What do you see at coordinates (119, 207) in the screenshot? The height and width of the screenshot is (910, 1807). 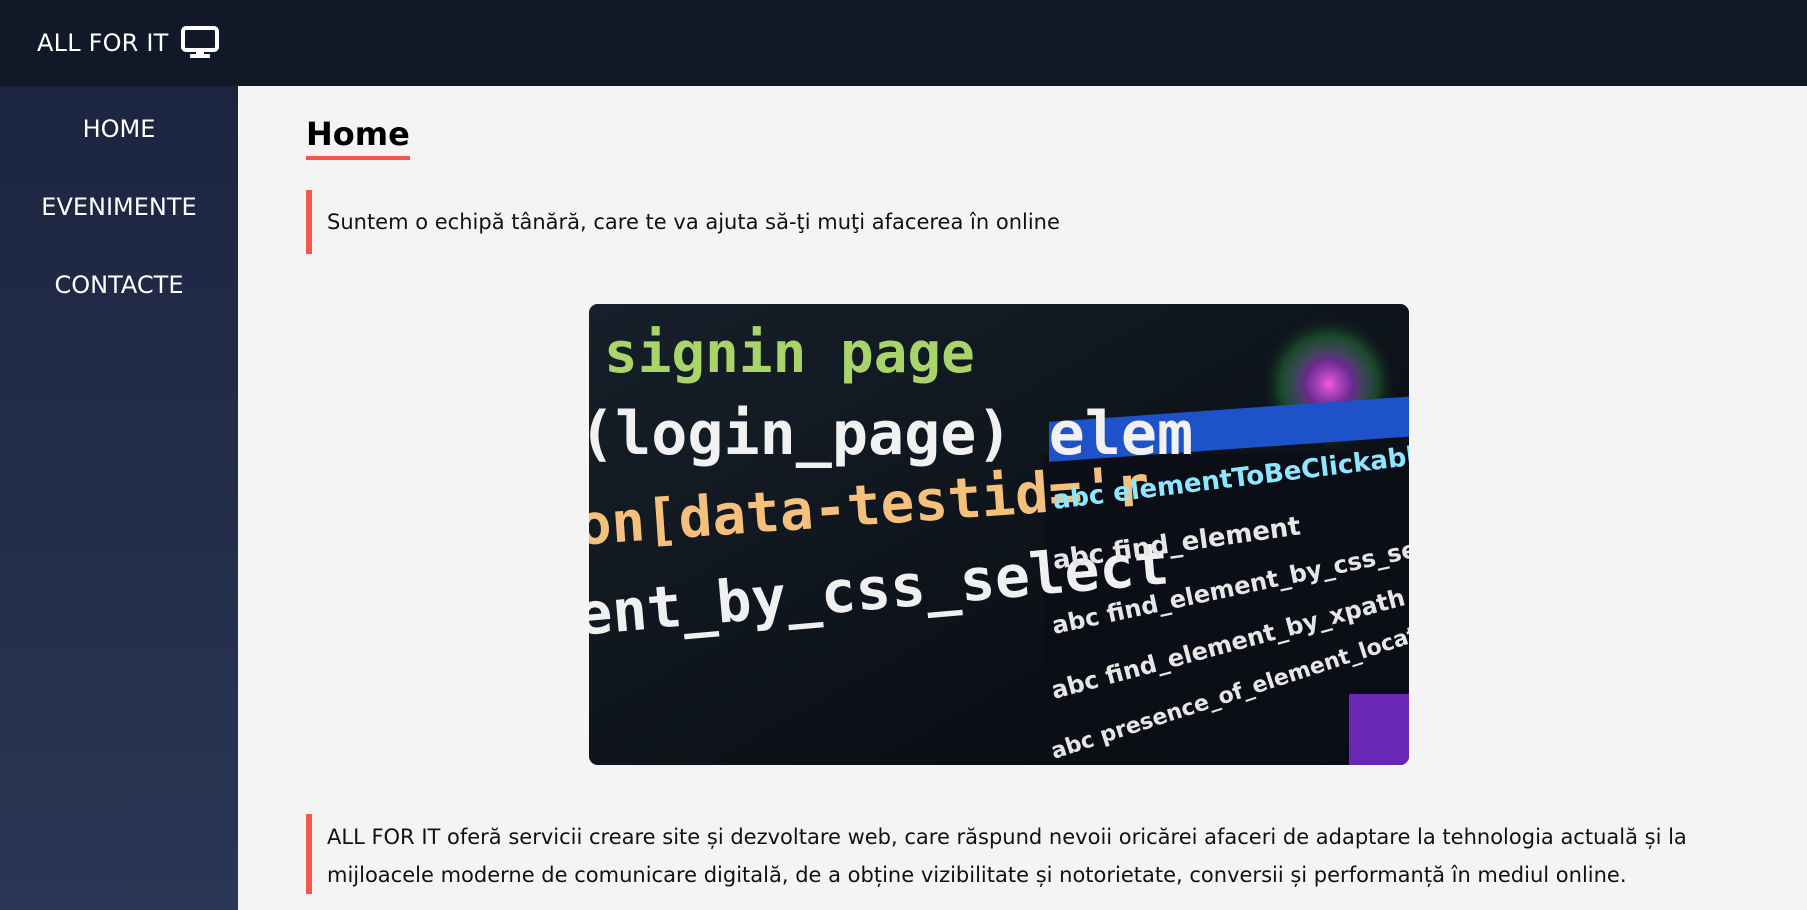 I see `sidebar-item-evenimente: EVENIMENTE` at bounding box center [119, 207].